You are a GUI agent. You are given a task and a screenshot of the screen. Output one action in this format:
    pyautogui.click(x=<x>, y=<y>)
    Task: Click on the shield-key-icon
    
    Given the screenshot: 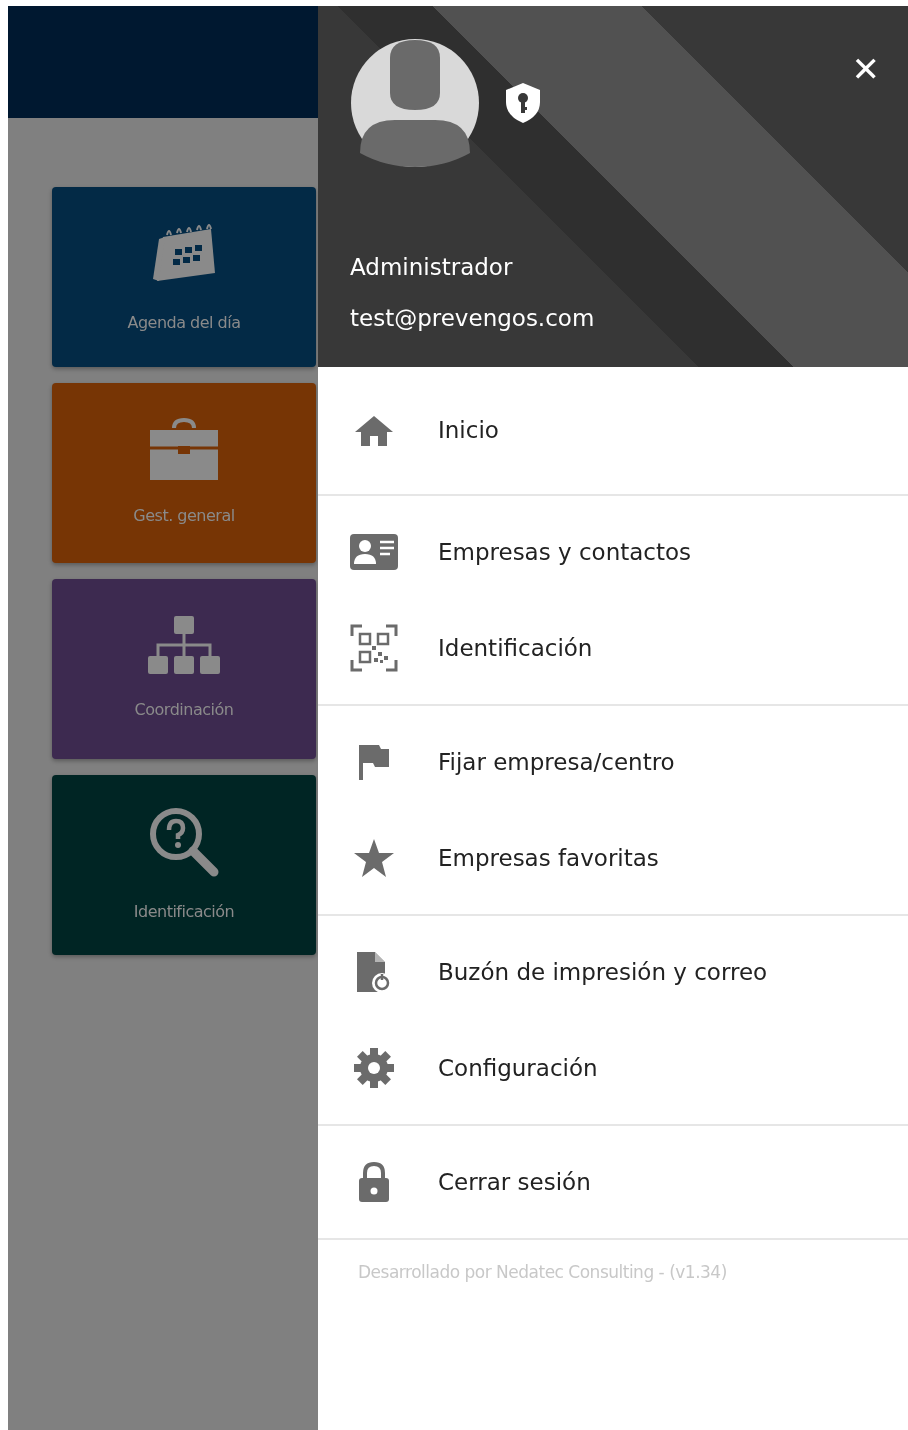 What is the action you would take?
    pyautogui.click(x=523, y=103)
    